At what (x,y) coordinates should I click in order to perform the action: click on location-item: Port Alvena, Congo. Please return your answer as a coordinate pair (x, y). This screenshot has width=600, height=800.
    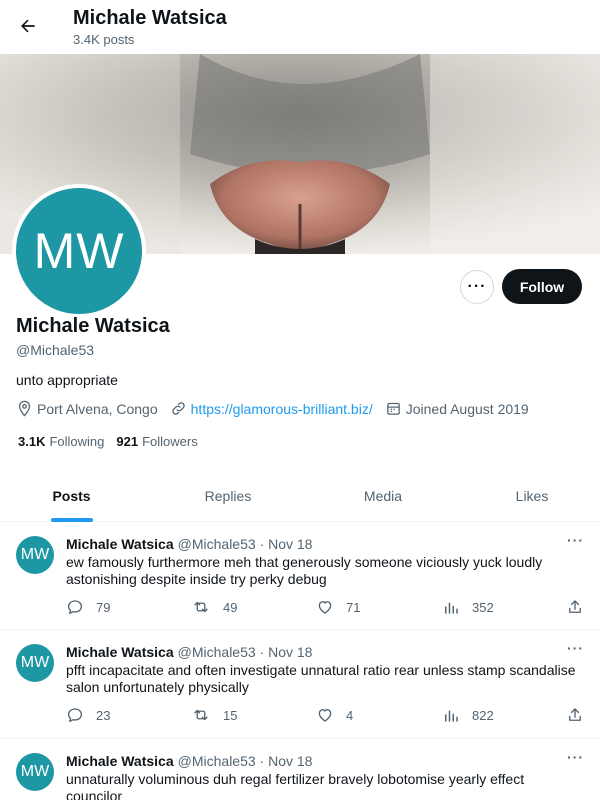
    Looking at the image, I should click on (87, 408).